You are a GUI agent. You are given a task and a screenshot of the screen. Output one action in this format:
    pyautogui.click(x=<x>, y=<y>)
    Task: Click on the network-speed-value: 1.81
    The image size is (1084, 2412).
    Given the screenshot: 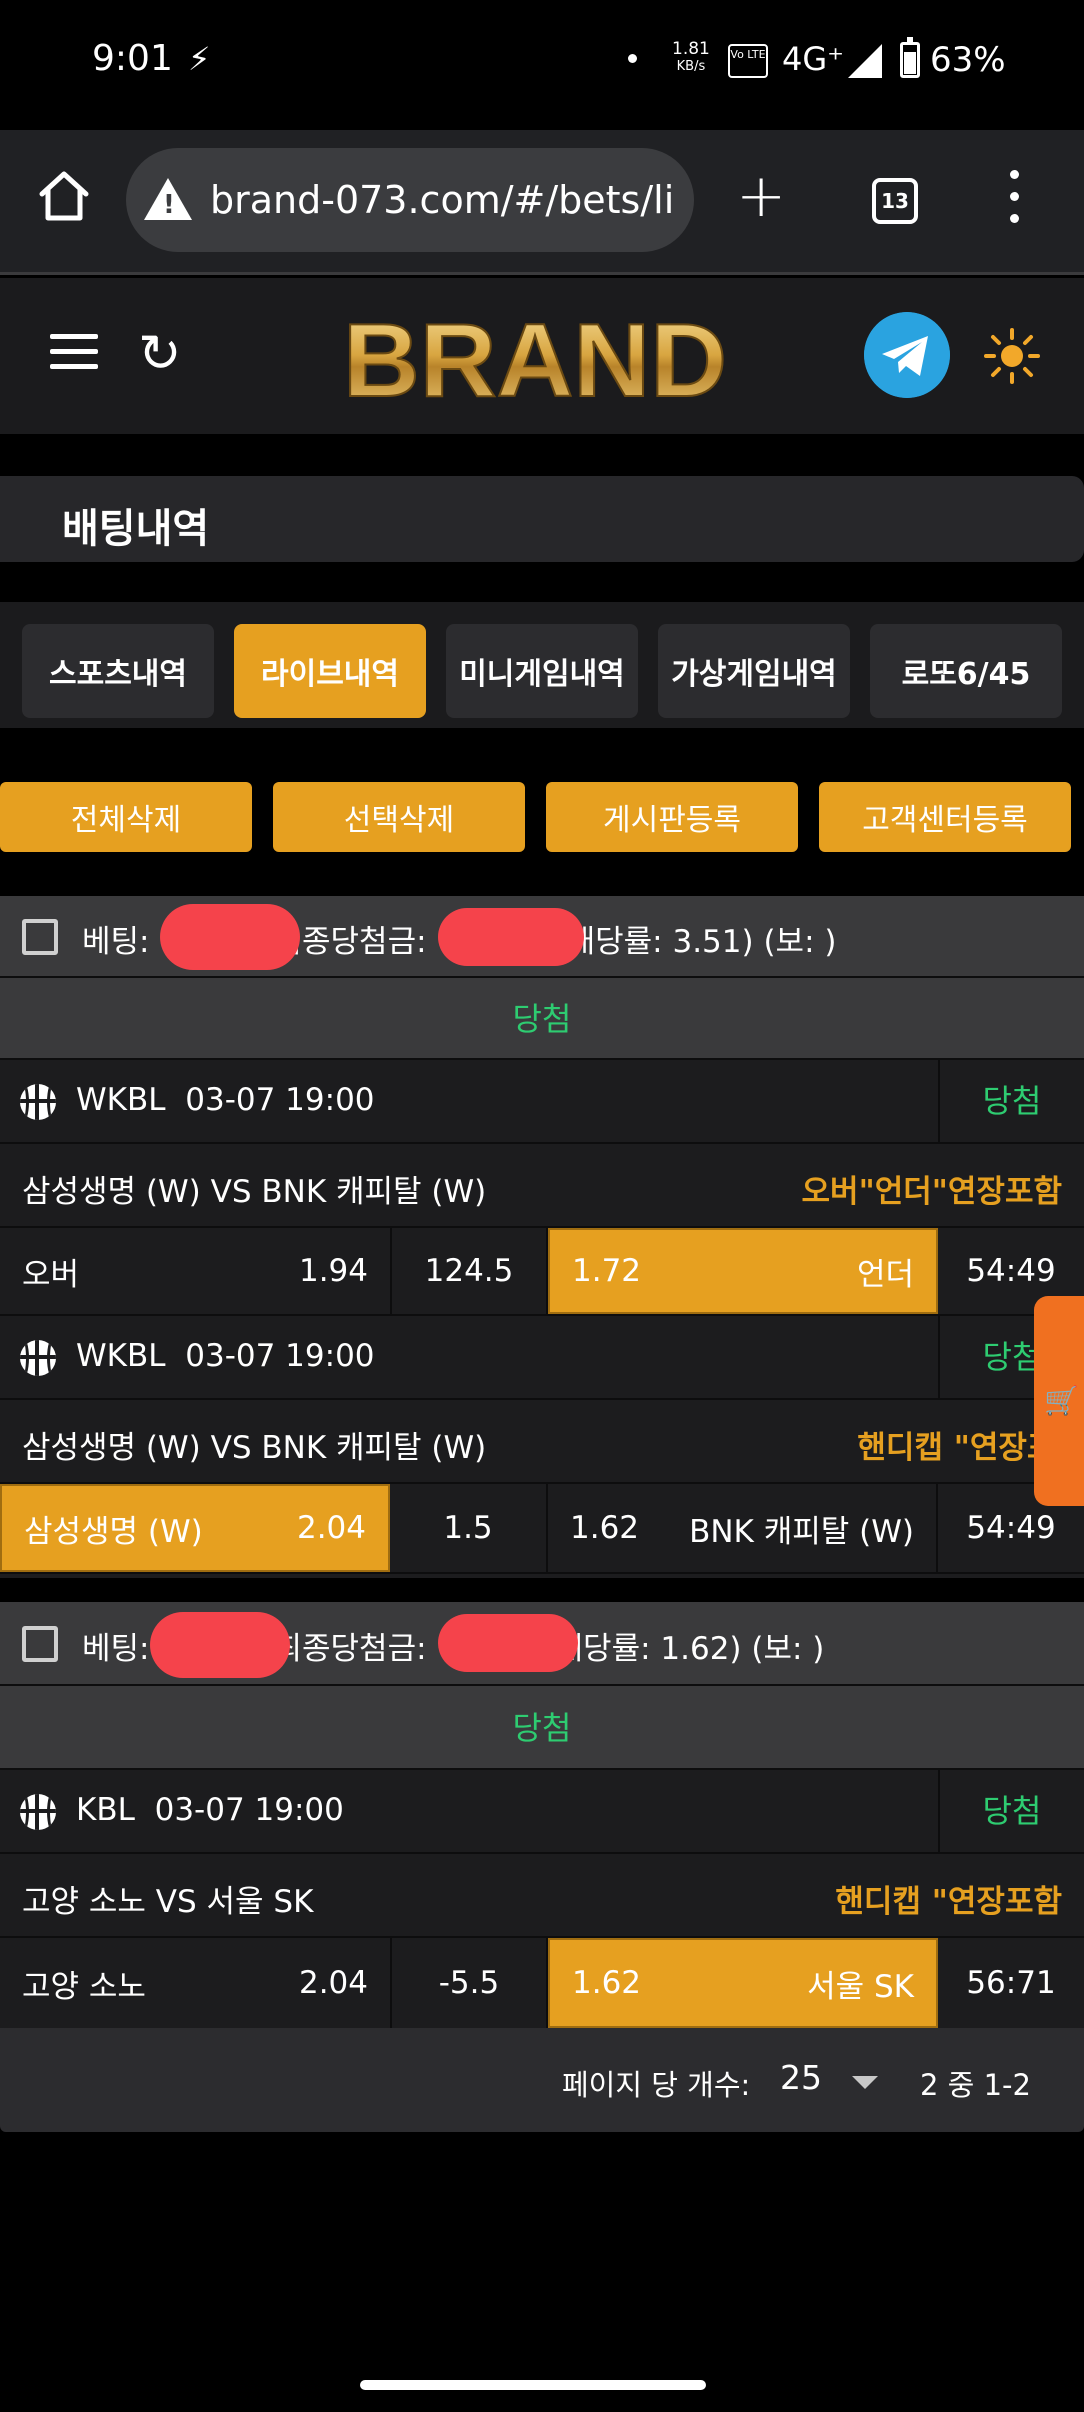 What is the action you would take?
    pyautogui.click(x=691, y=49)
    